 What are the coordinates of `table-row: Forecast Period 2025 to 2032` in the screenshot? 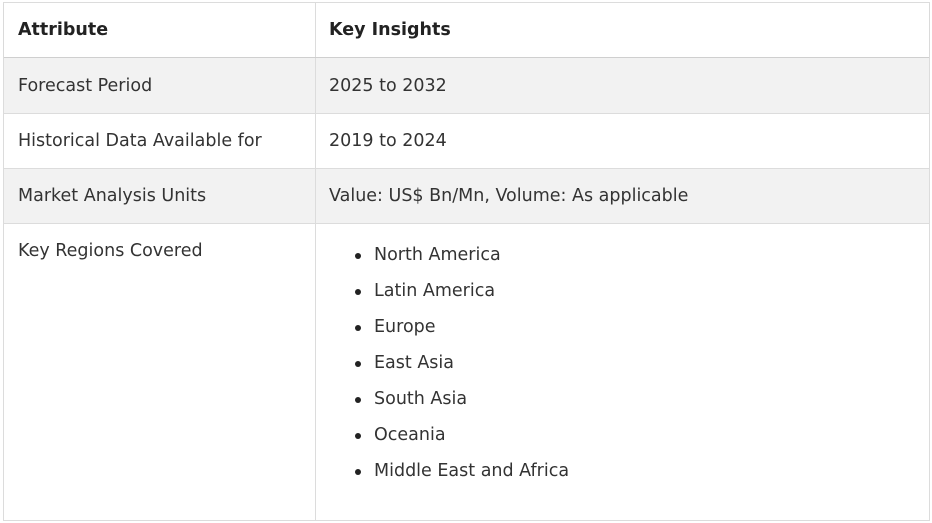 It's located at (466, 85).